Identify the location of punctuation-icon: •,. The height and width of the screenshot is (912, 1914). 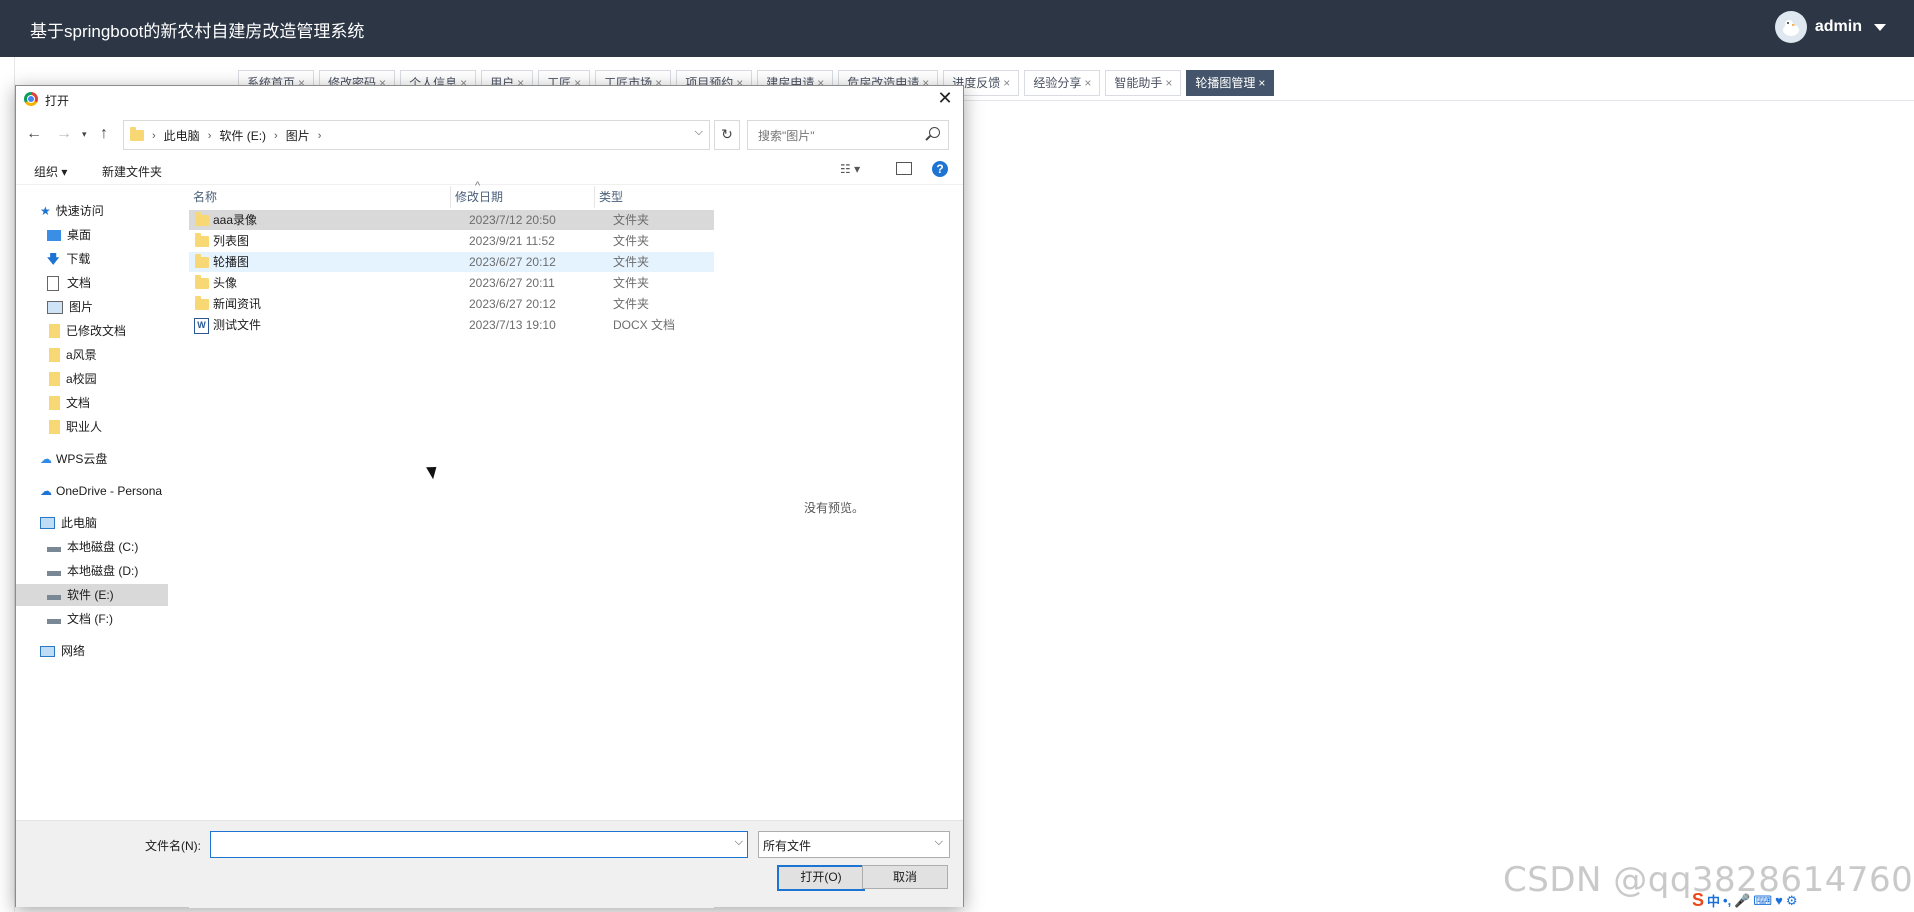
(1727, 900).